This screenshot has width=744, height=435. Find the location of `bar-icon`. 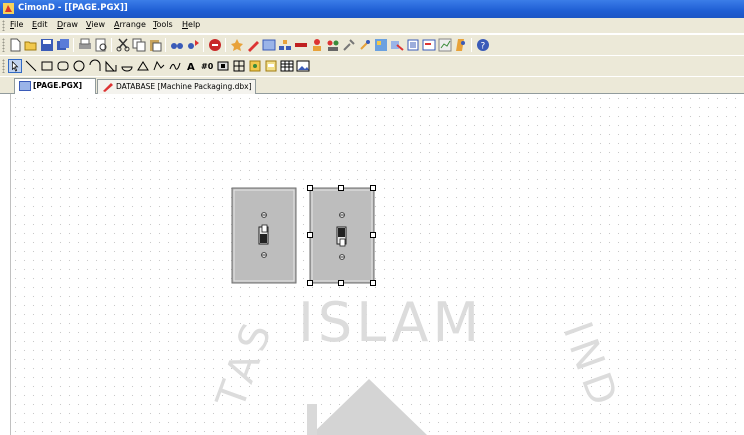

bar-icon is located at coordinates (301, 45).